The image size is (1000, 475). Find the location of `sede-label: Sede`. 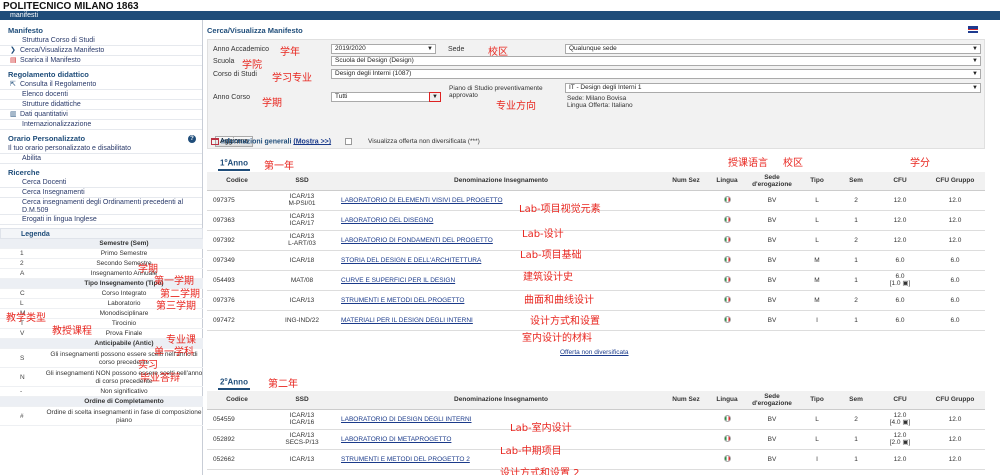

sede-label: Sede is located at coordinates (456, 49).